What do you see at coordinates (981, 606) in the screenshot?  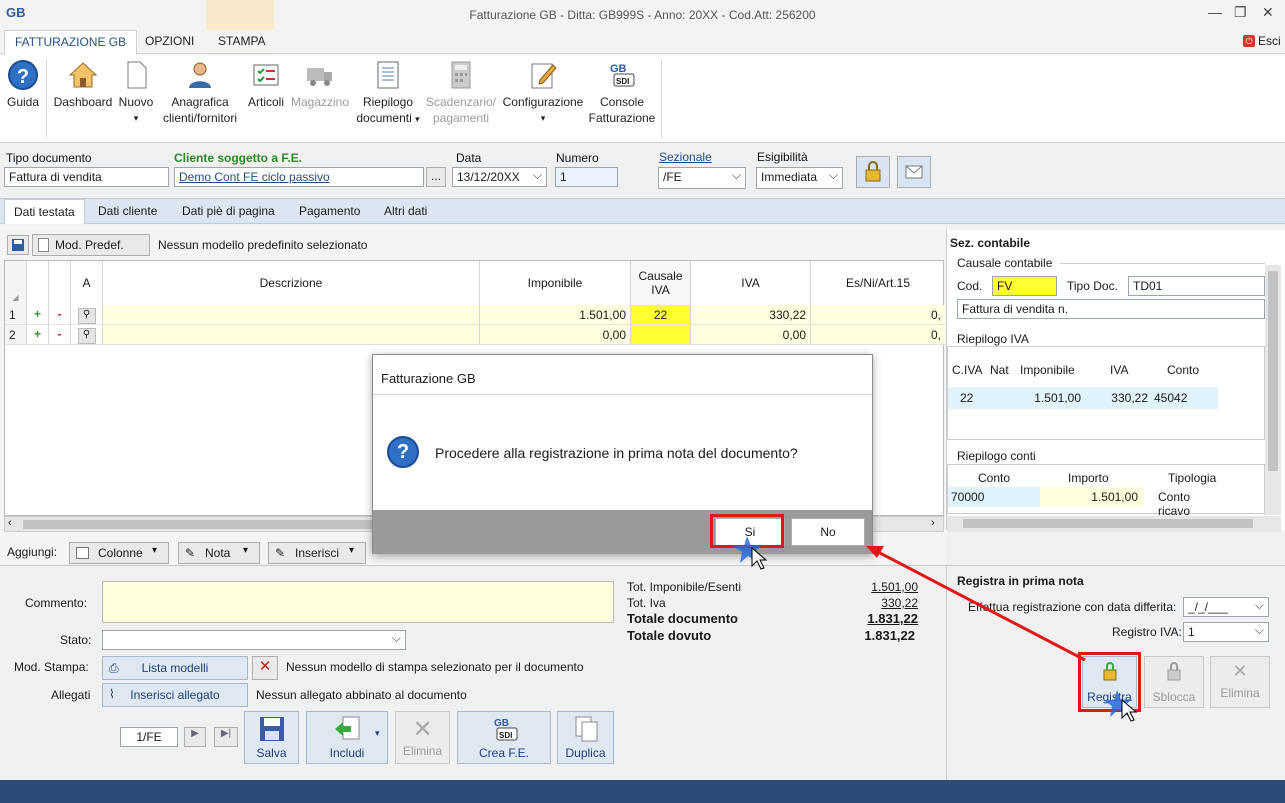 I see `annotation-arrow` at bounding box center [981, 606].